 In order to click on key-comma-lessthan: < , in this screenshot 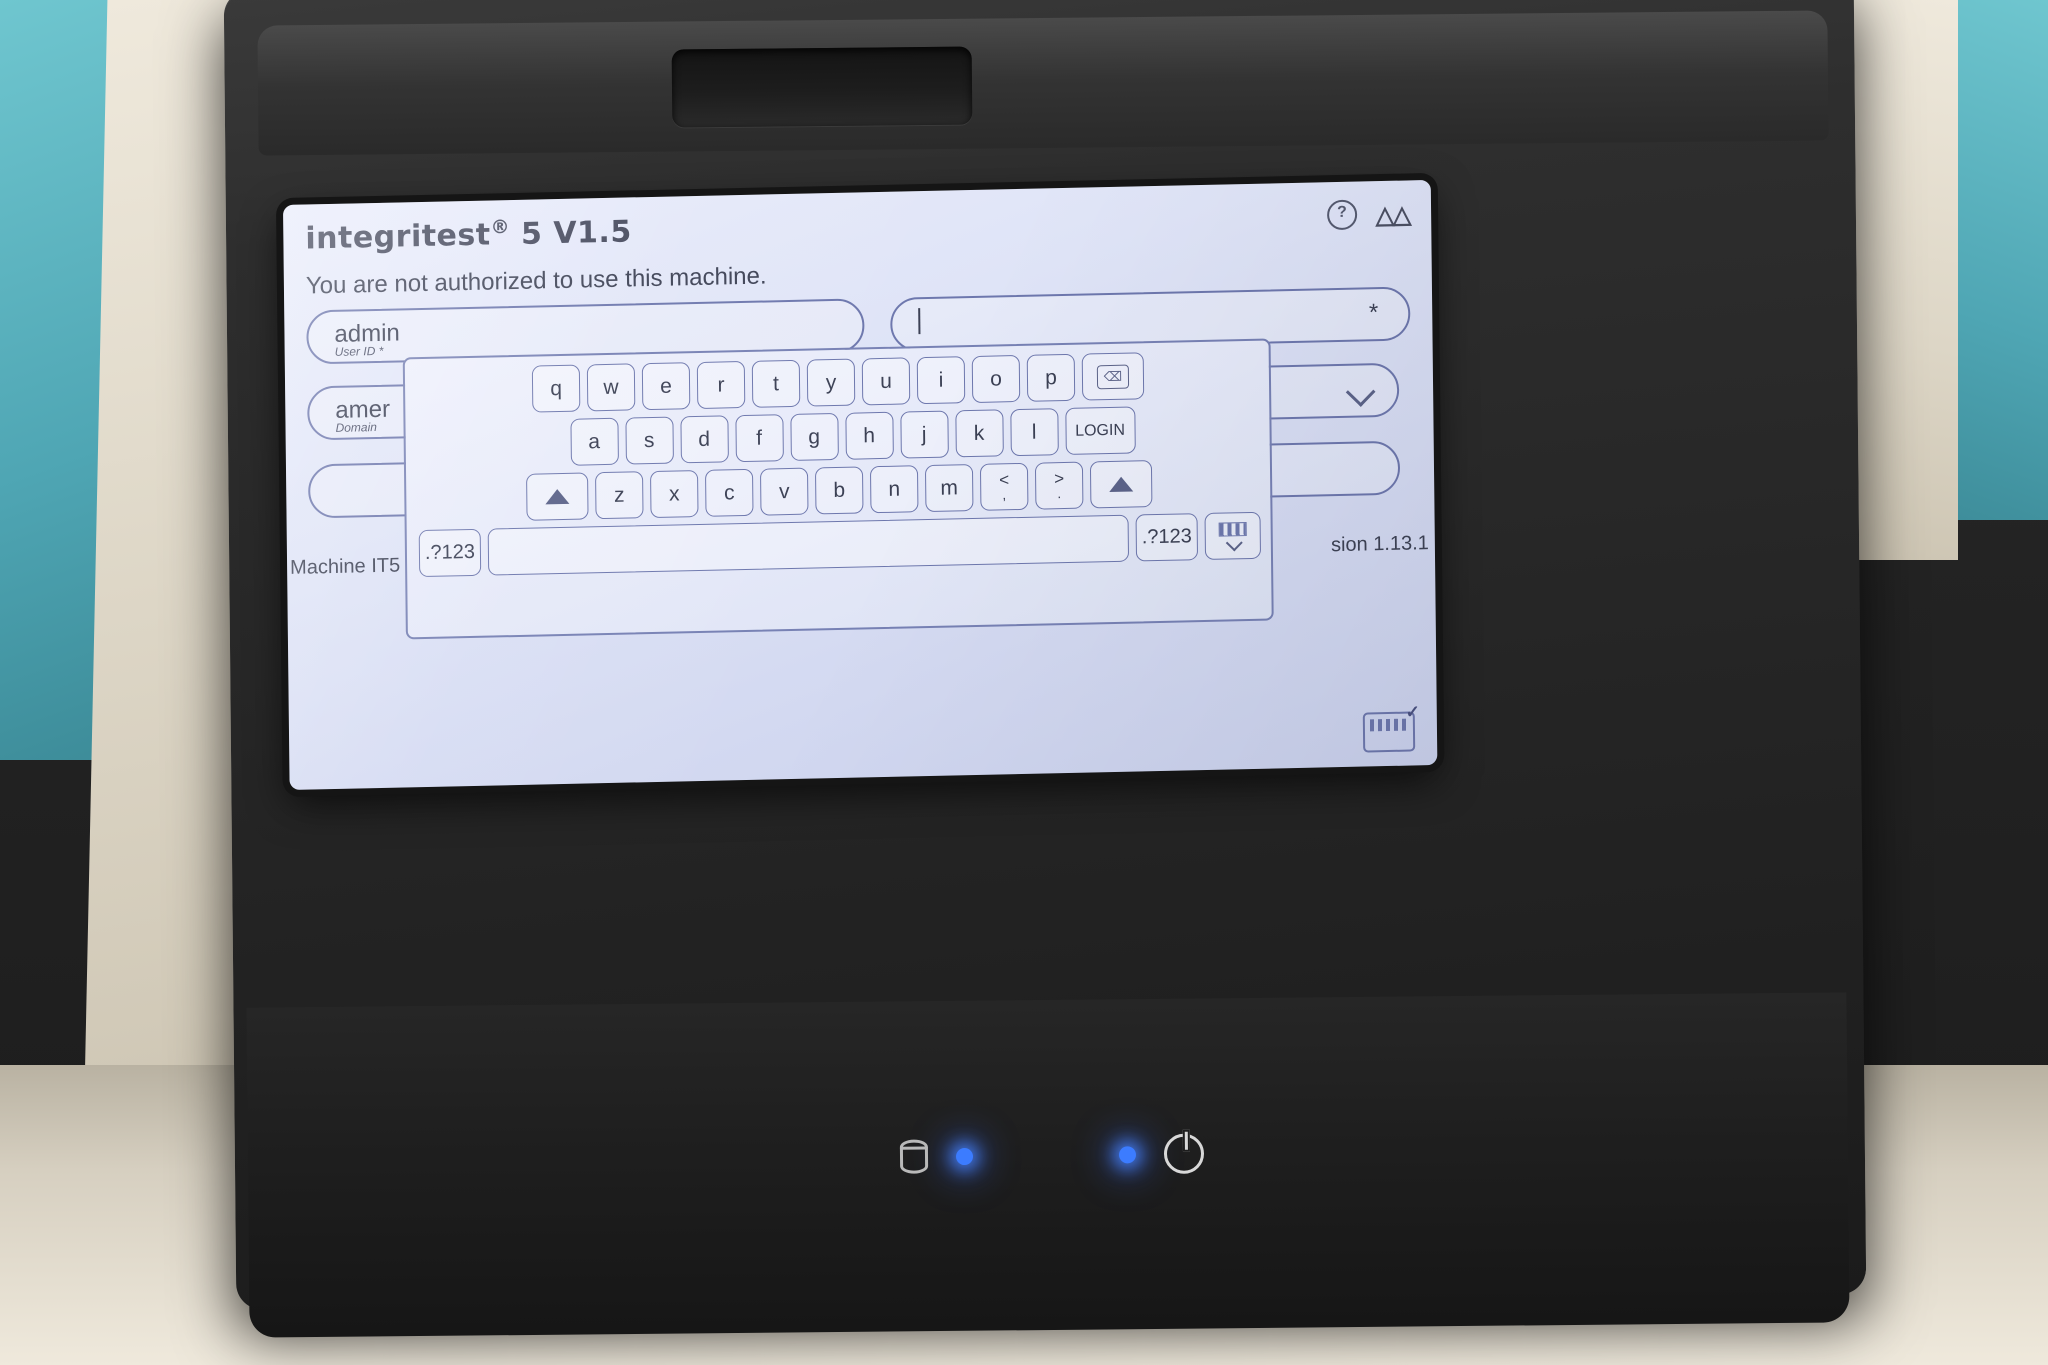, I will do `click(1004, 486)`.